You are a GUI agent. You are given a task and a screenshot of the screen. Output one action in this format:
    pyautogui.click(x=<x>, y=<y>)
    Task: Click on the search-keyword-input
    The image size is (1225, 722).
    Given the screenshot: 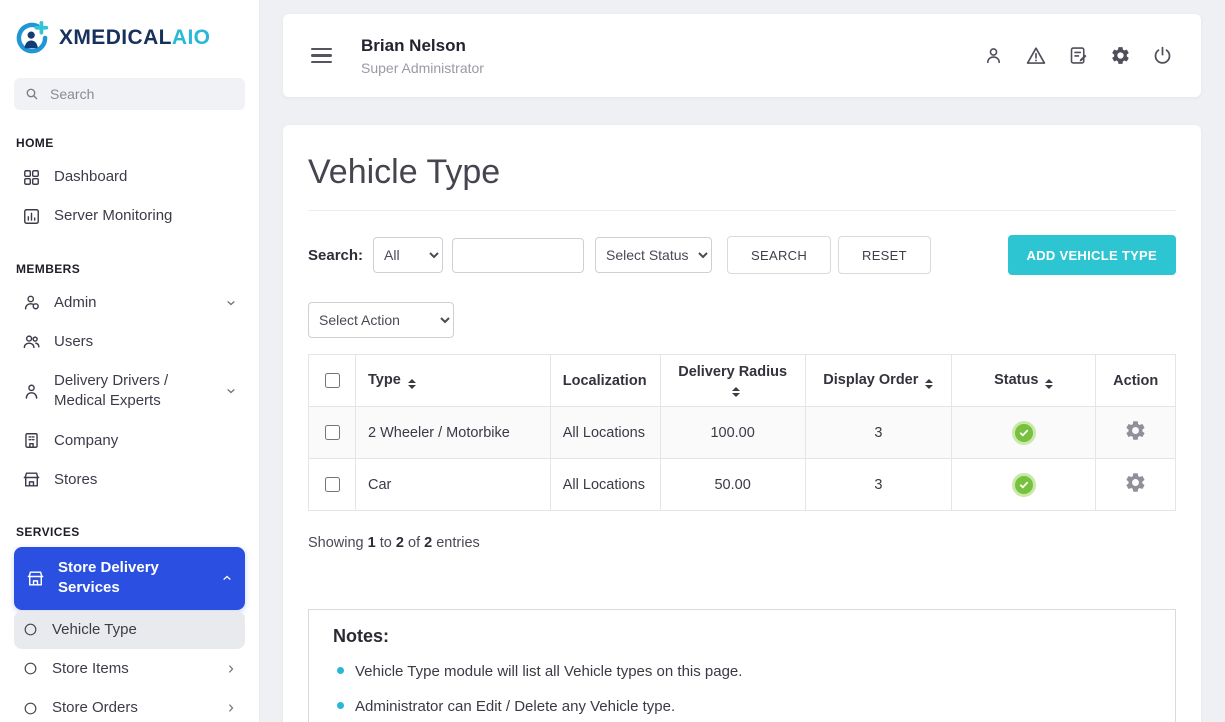 What is the action you would take?
    pyautogui.click(x=518, y=255)
    